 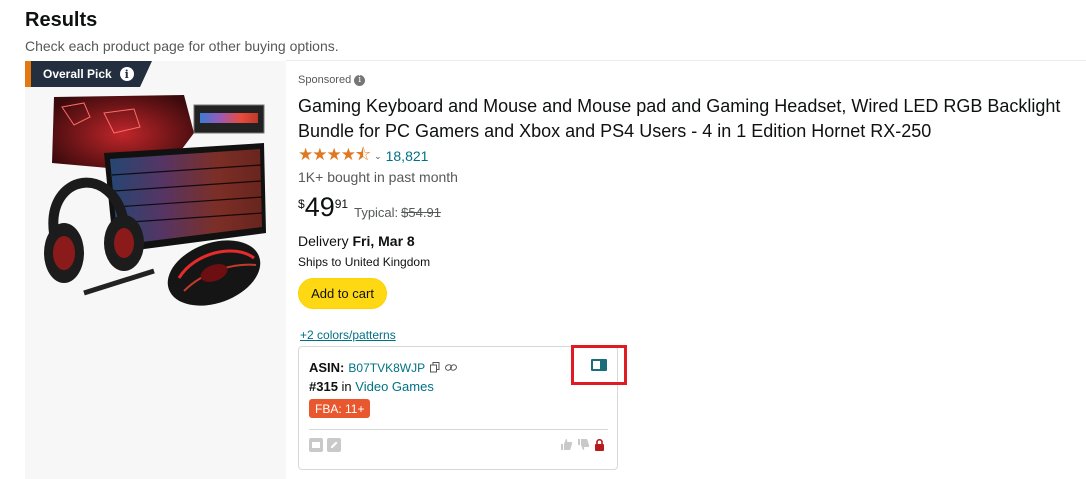 I want to click on price-whole: 49, so click(x=319, y=207).